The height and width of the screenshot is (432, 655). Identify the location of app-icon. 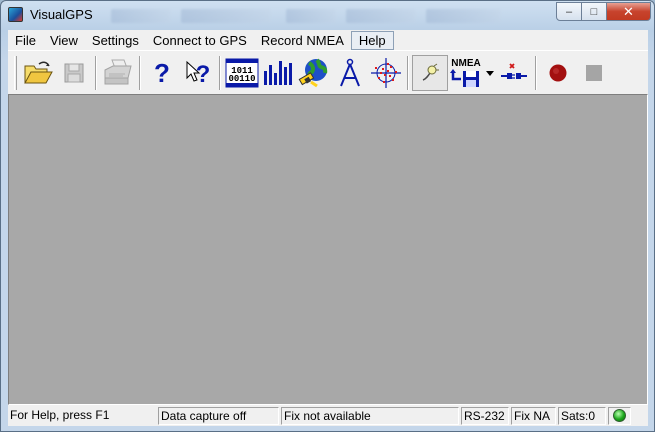
(15, 14).